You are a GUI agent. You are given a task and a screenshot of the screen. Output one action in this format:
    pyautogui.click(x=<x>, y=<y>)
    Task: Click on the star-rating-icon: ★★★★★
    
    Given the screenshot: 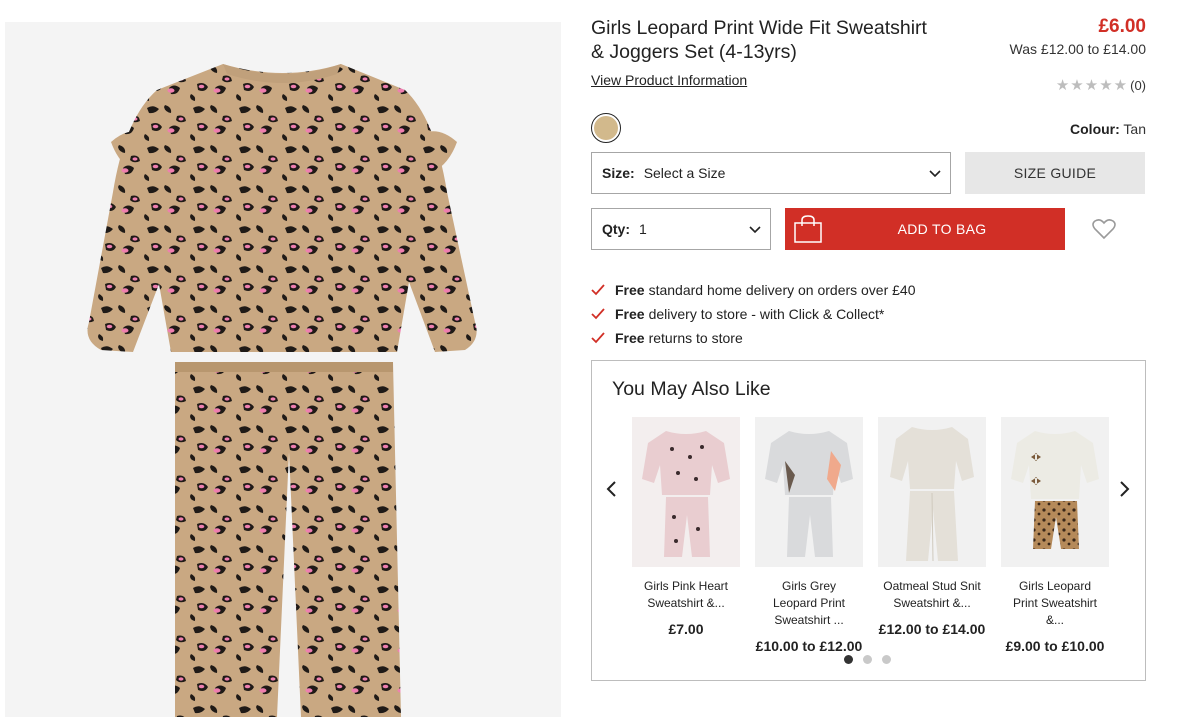 What is the action you would take?
    pyautogui.click(x=1092, y=85)
    